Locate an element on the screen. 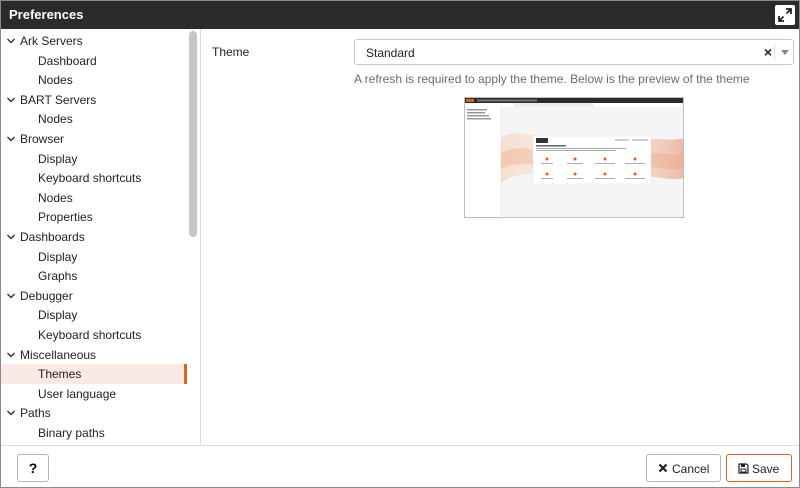 This screenshot has width=800, height=488. cancel-button: Cancel is located at coordinates (683, 468).